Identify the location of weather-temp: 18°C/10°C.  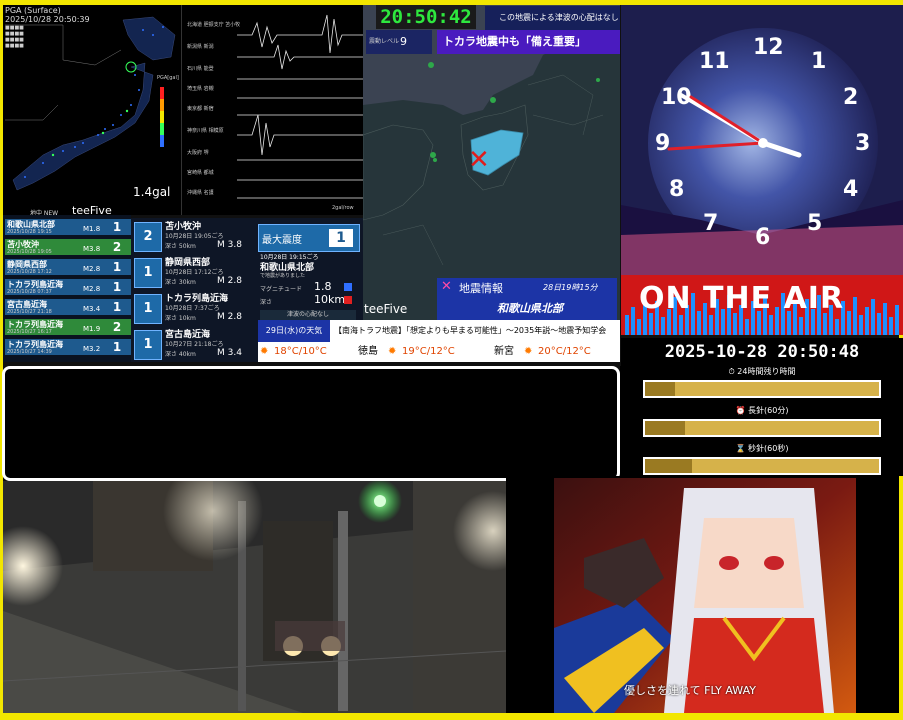
(300, 351).